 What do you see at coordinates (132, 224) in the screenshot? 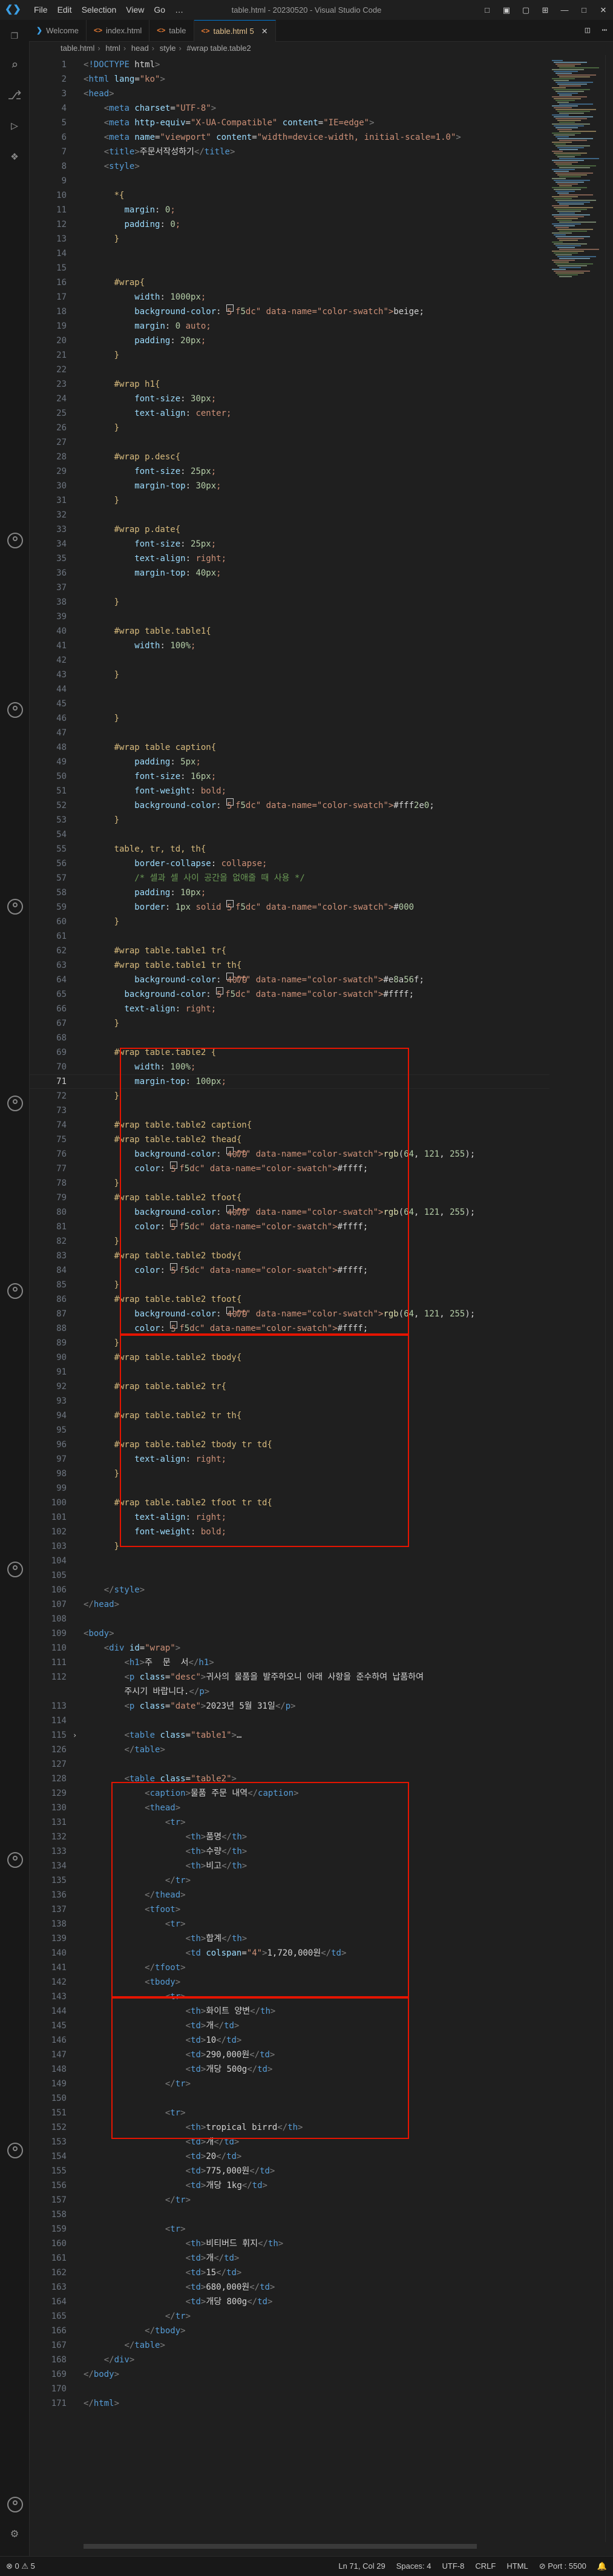
I see `code-line: padding: 0;` at bounding box center [132, 224].